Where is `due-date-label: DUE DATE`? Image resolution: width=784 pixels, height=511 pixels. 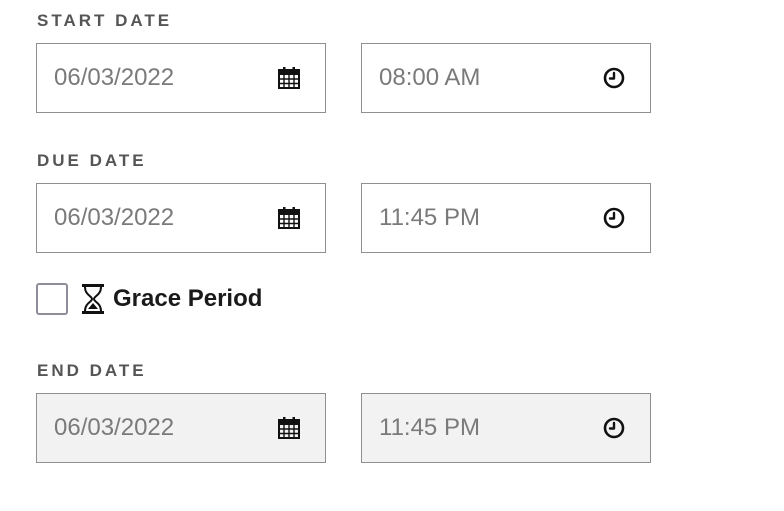 due-date-label: DUE DATE is located at coordinates (92, 160).